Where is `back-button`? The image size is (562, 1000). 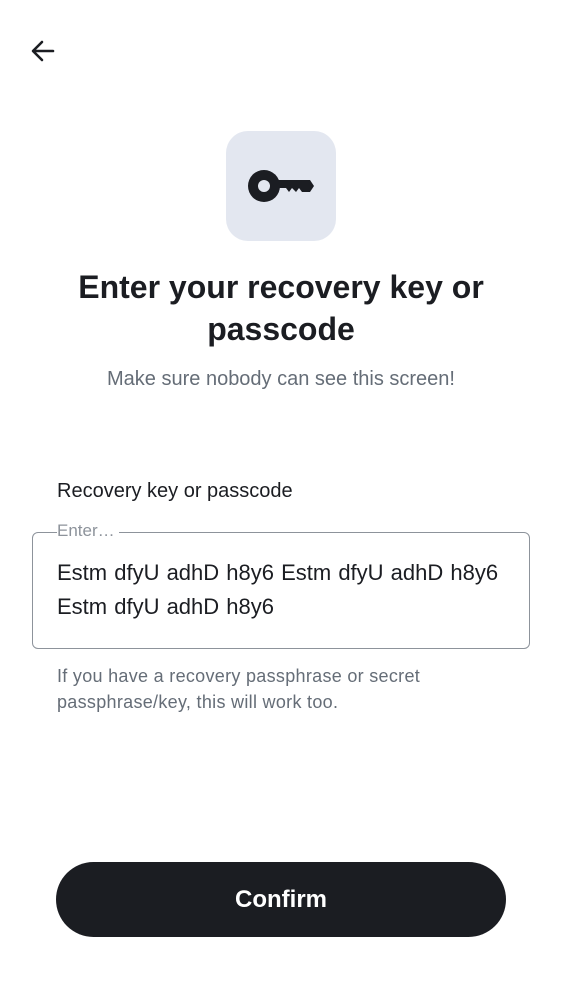 back-button is located at coordinates (43, 51).